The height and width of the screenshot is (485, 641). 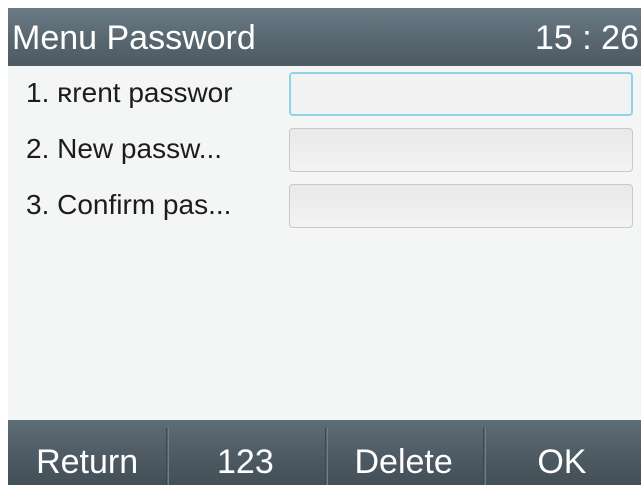 I want to click on ok-button: OK, so click(x=561, y=452).